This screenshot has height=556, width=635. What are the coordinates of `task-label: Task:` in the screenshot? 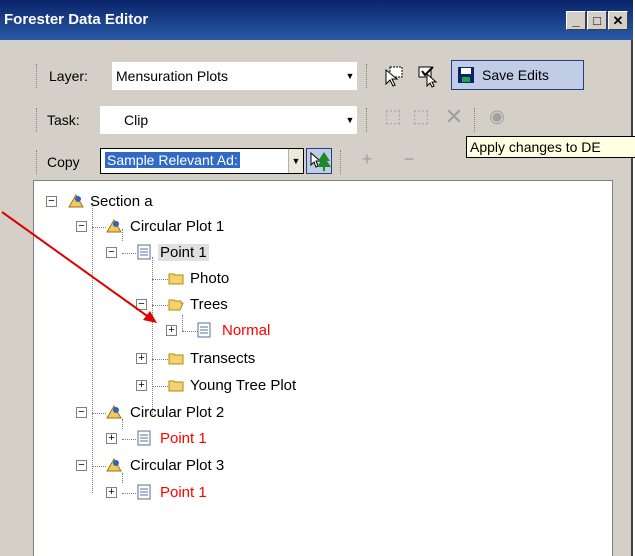 It's located at (63, 120).